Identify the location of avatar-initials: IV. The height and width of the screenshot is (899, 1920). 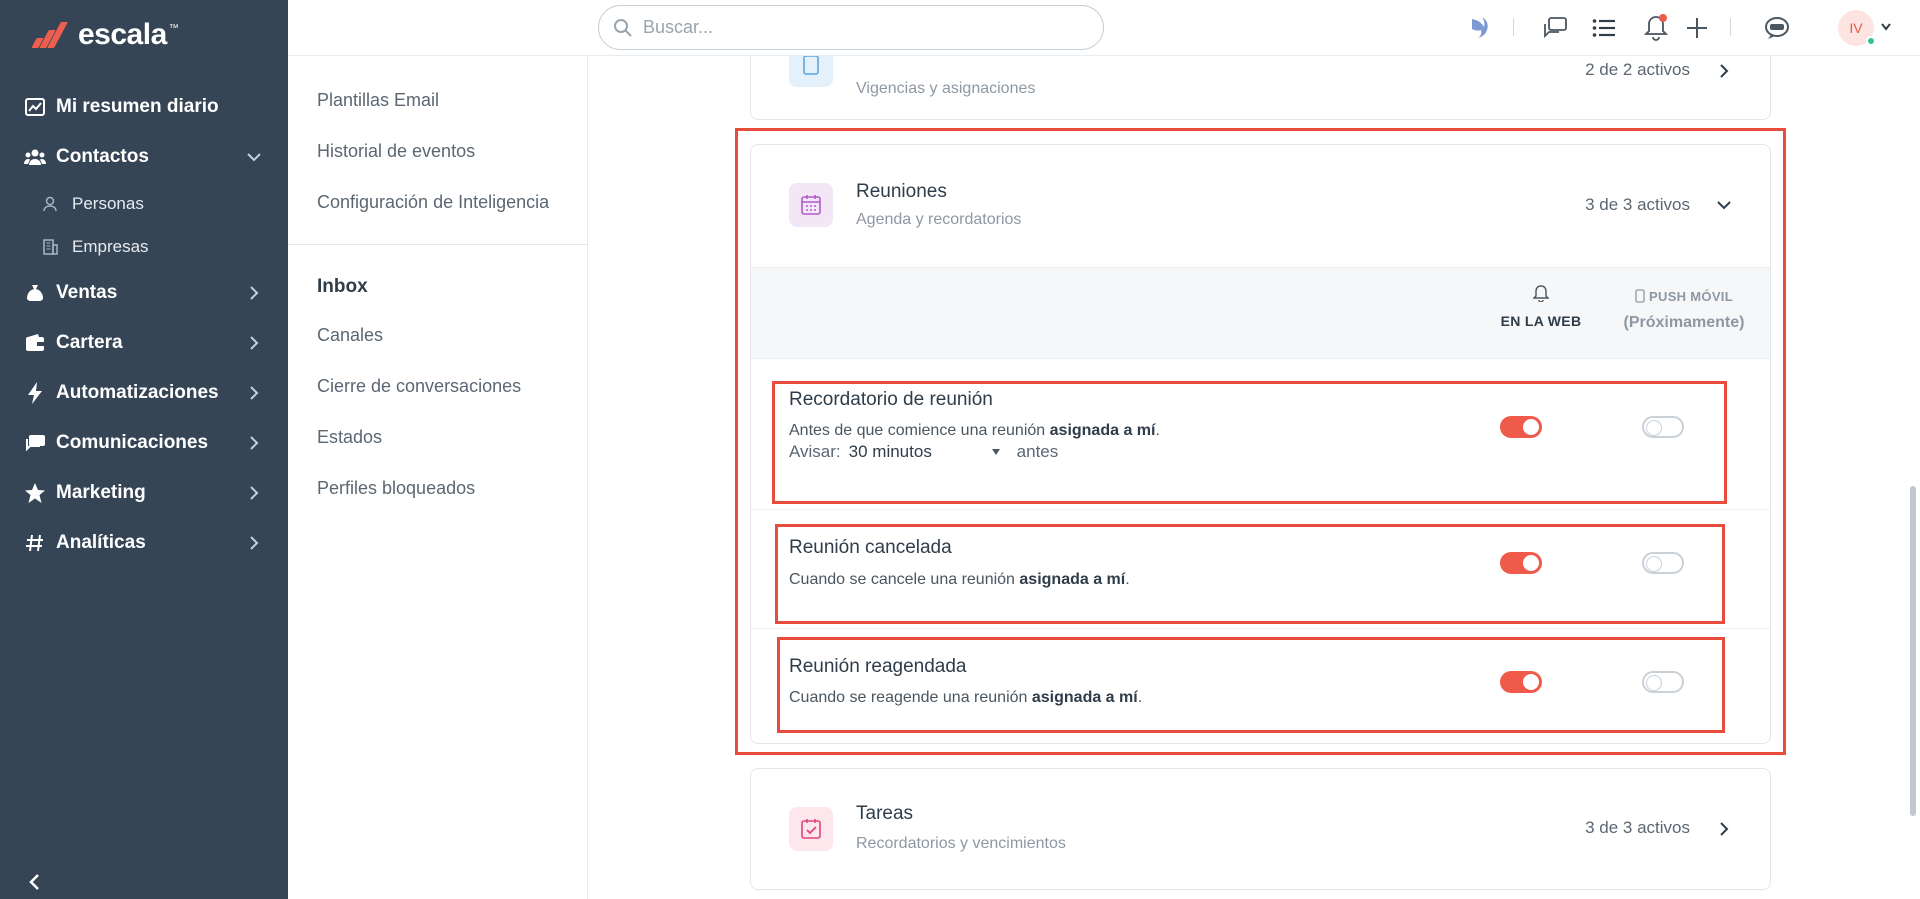
(1856, 28).